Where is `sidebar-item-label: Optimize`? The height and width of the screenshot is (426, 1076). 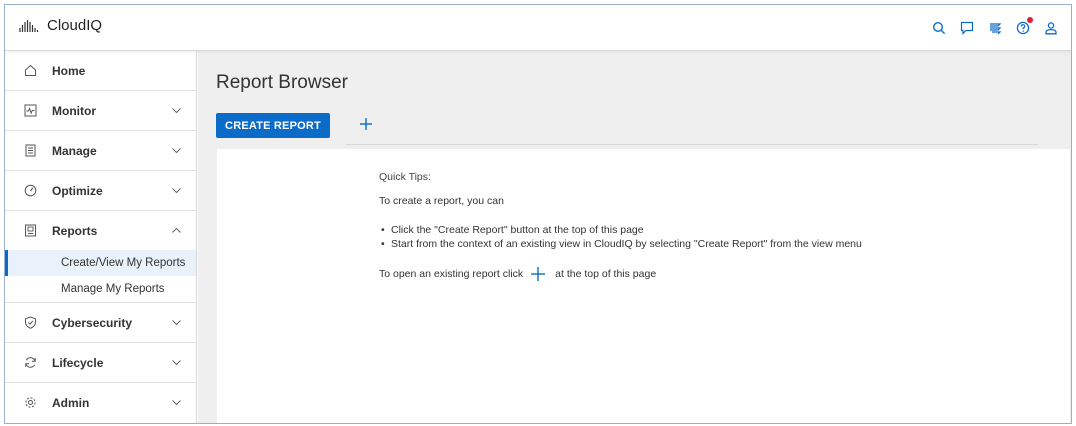
sidebar-item-label: Optimize is located at coordinates (77, 190).